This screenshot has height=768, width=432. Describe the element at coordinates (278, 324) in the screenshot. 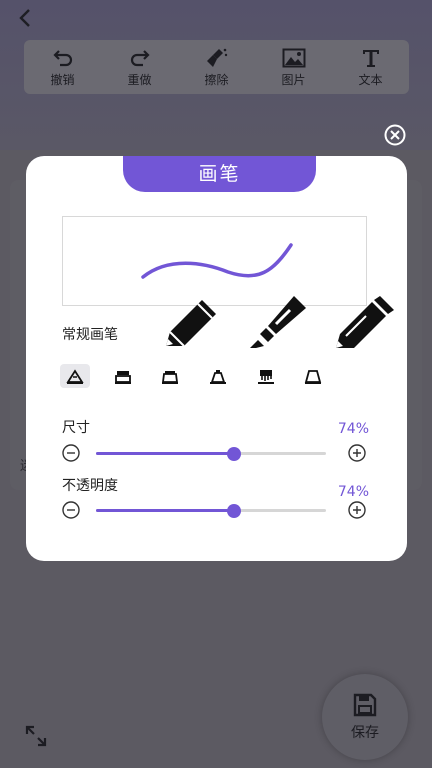

I see `highlighter-icon` at that location.